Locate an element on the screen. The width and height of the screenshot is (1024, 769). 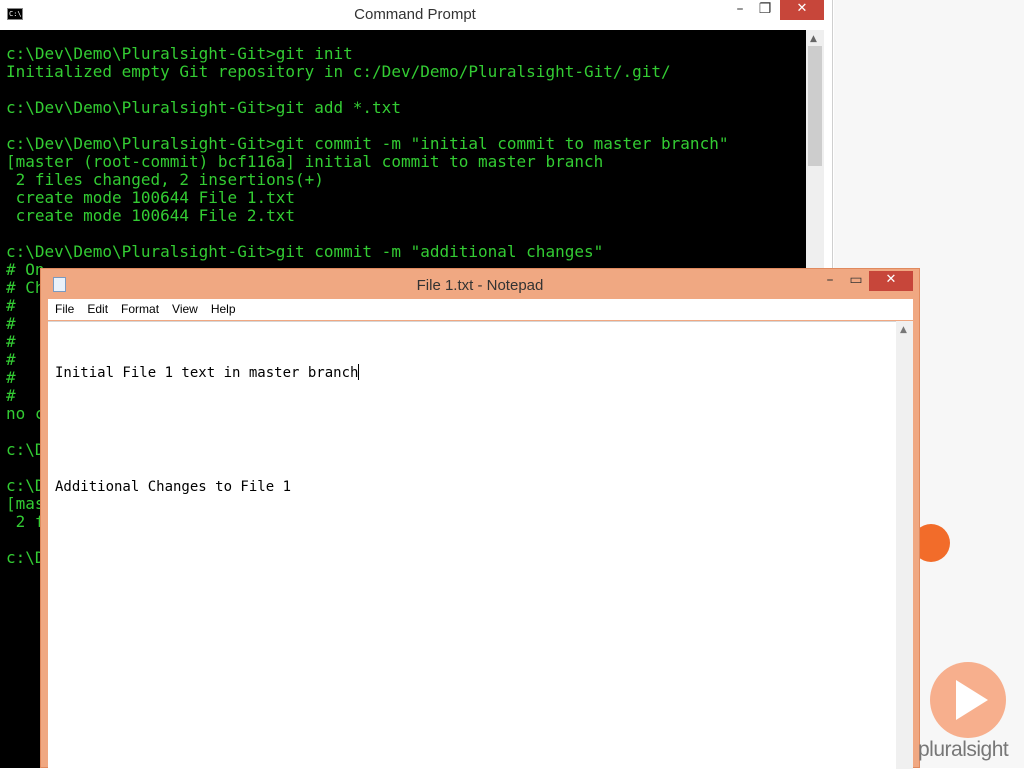
menu-file: File is located at coordinates (64, 309).